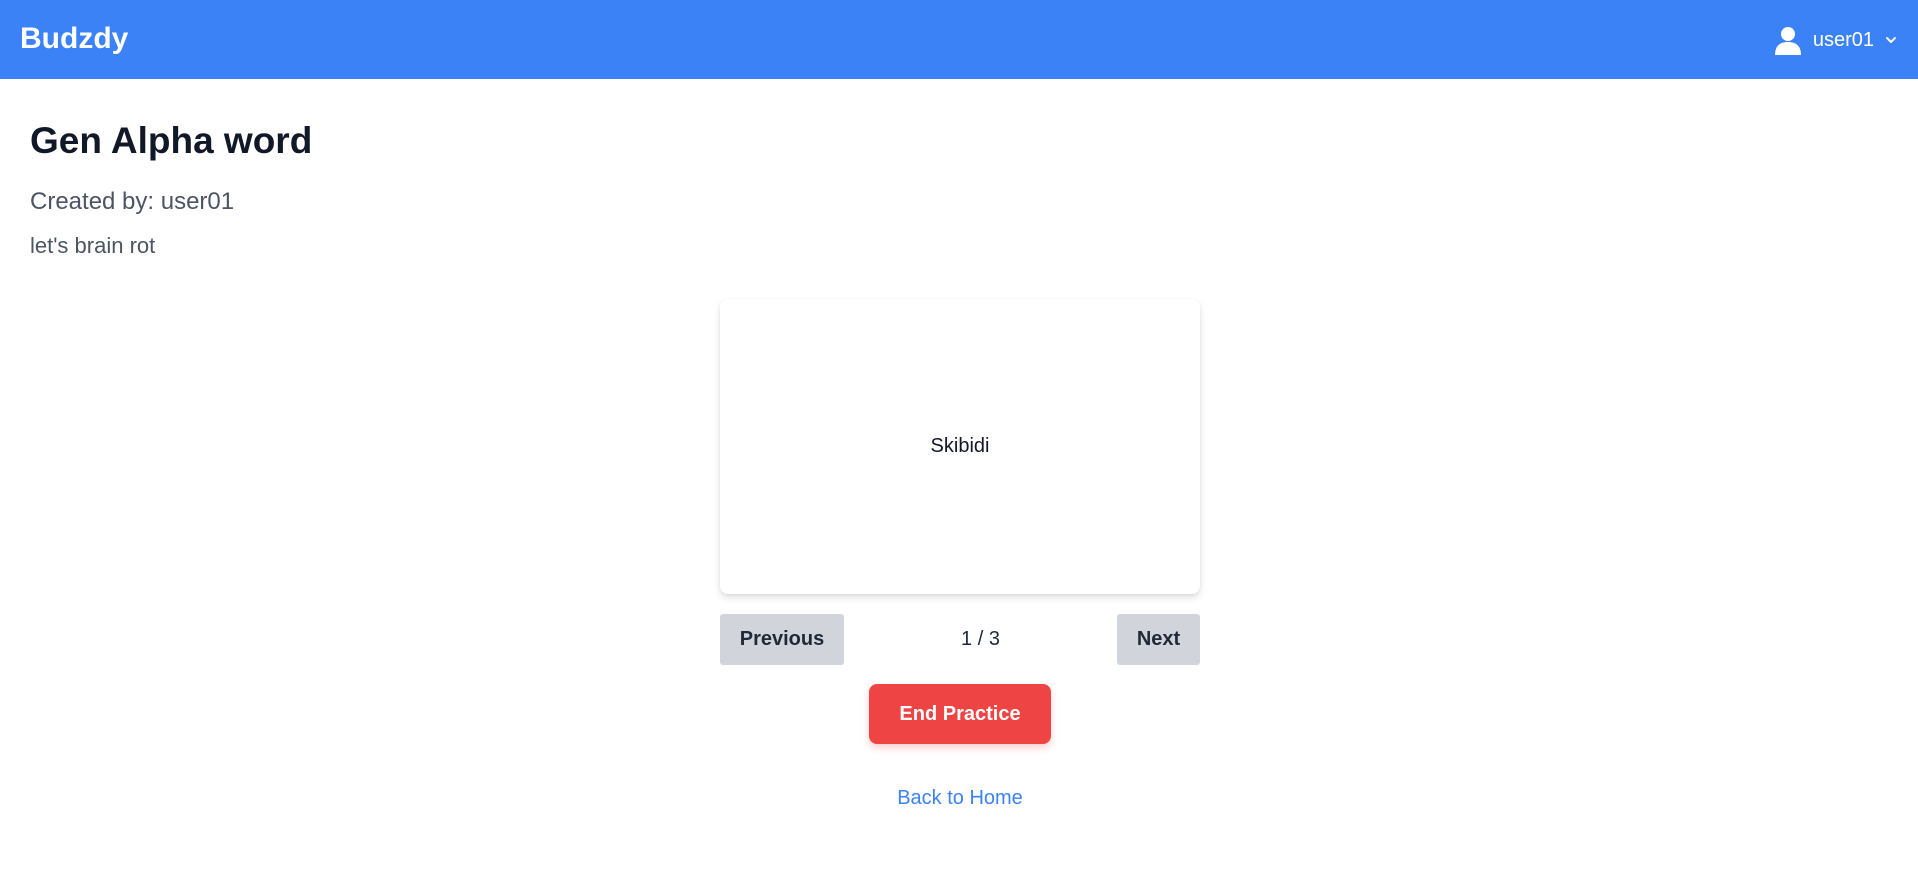  Describe the element at coordinates (1788, 40) in the screenshot. I see `user-icon` at that location.